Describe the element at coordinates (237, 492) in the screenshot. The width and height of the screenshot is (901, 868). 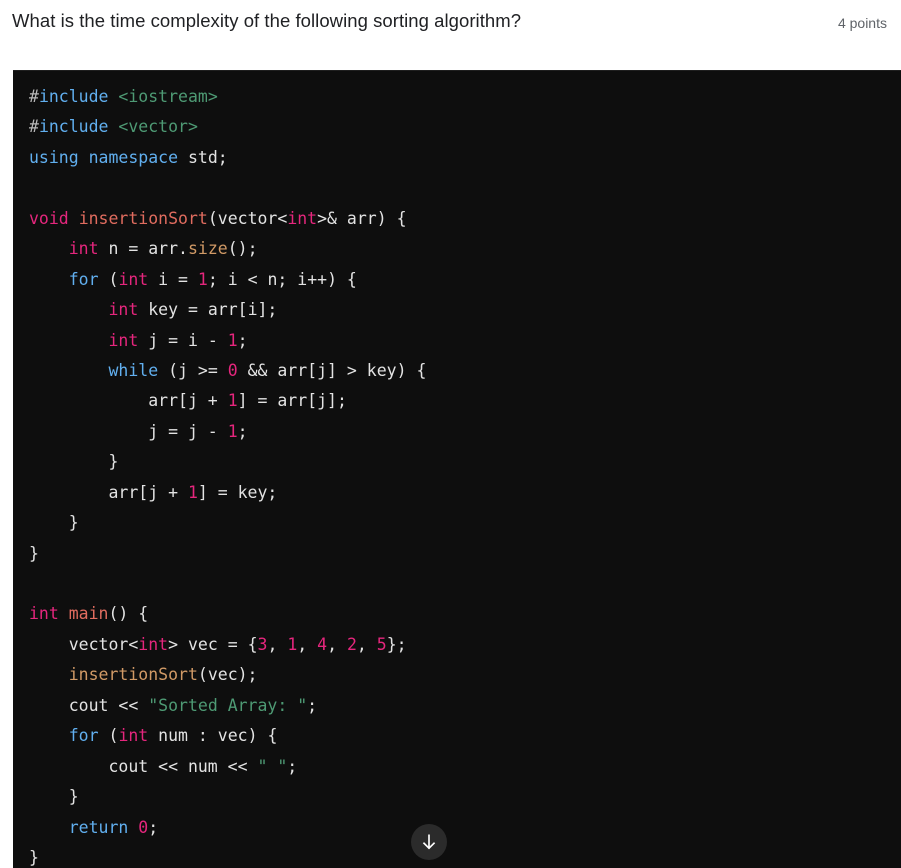
I see `code-token: ] = key;` at that location.